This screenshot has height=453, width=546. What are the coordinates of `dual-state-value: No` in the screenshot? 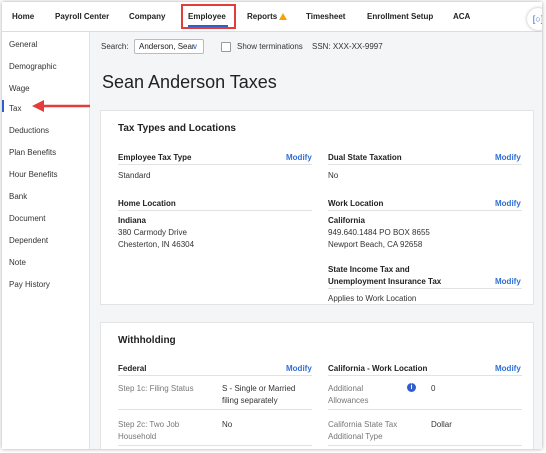 It's located at (333, 175).